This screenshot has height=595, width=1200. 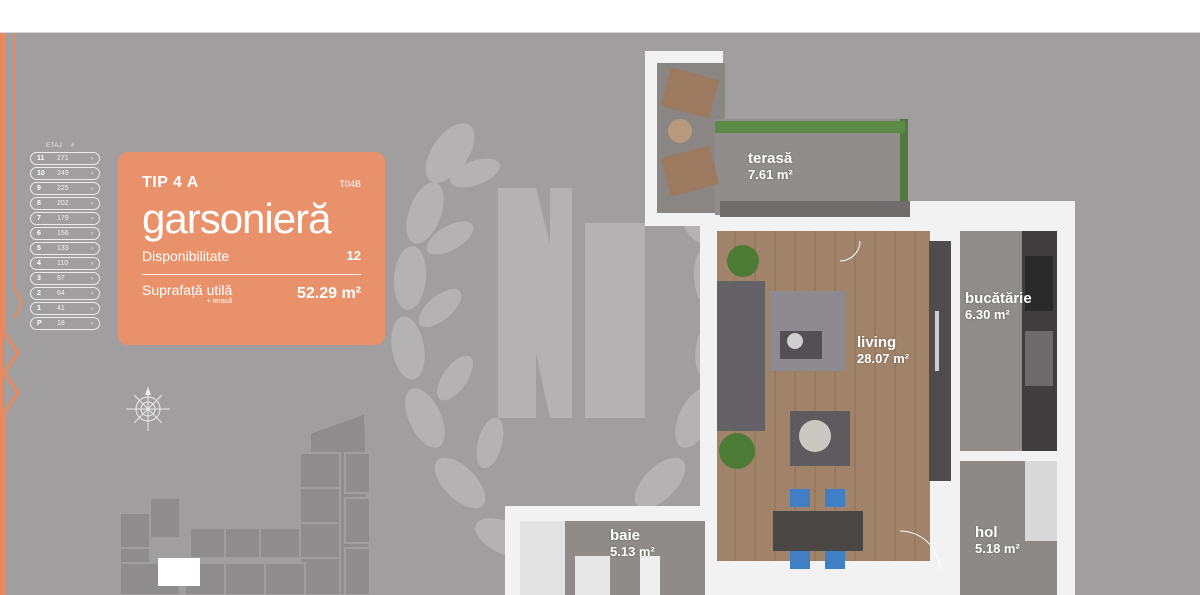 What do you see at coordinates (245, 503) in the screenshot?
I see `site-plan-thumbnail` at bounding box center [245, 503].